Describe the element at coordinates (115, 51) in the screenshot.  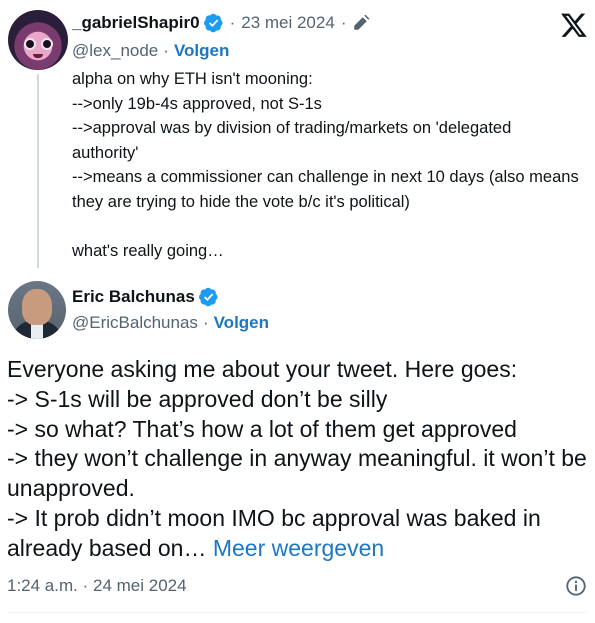
I see `quoted-author-handle: @lex_node` at that location.